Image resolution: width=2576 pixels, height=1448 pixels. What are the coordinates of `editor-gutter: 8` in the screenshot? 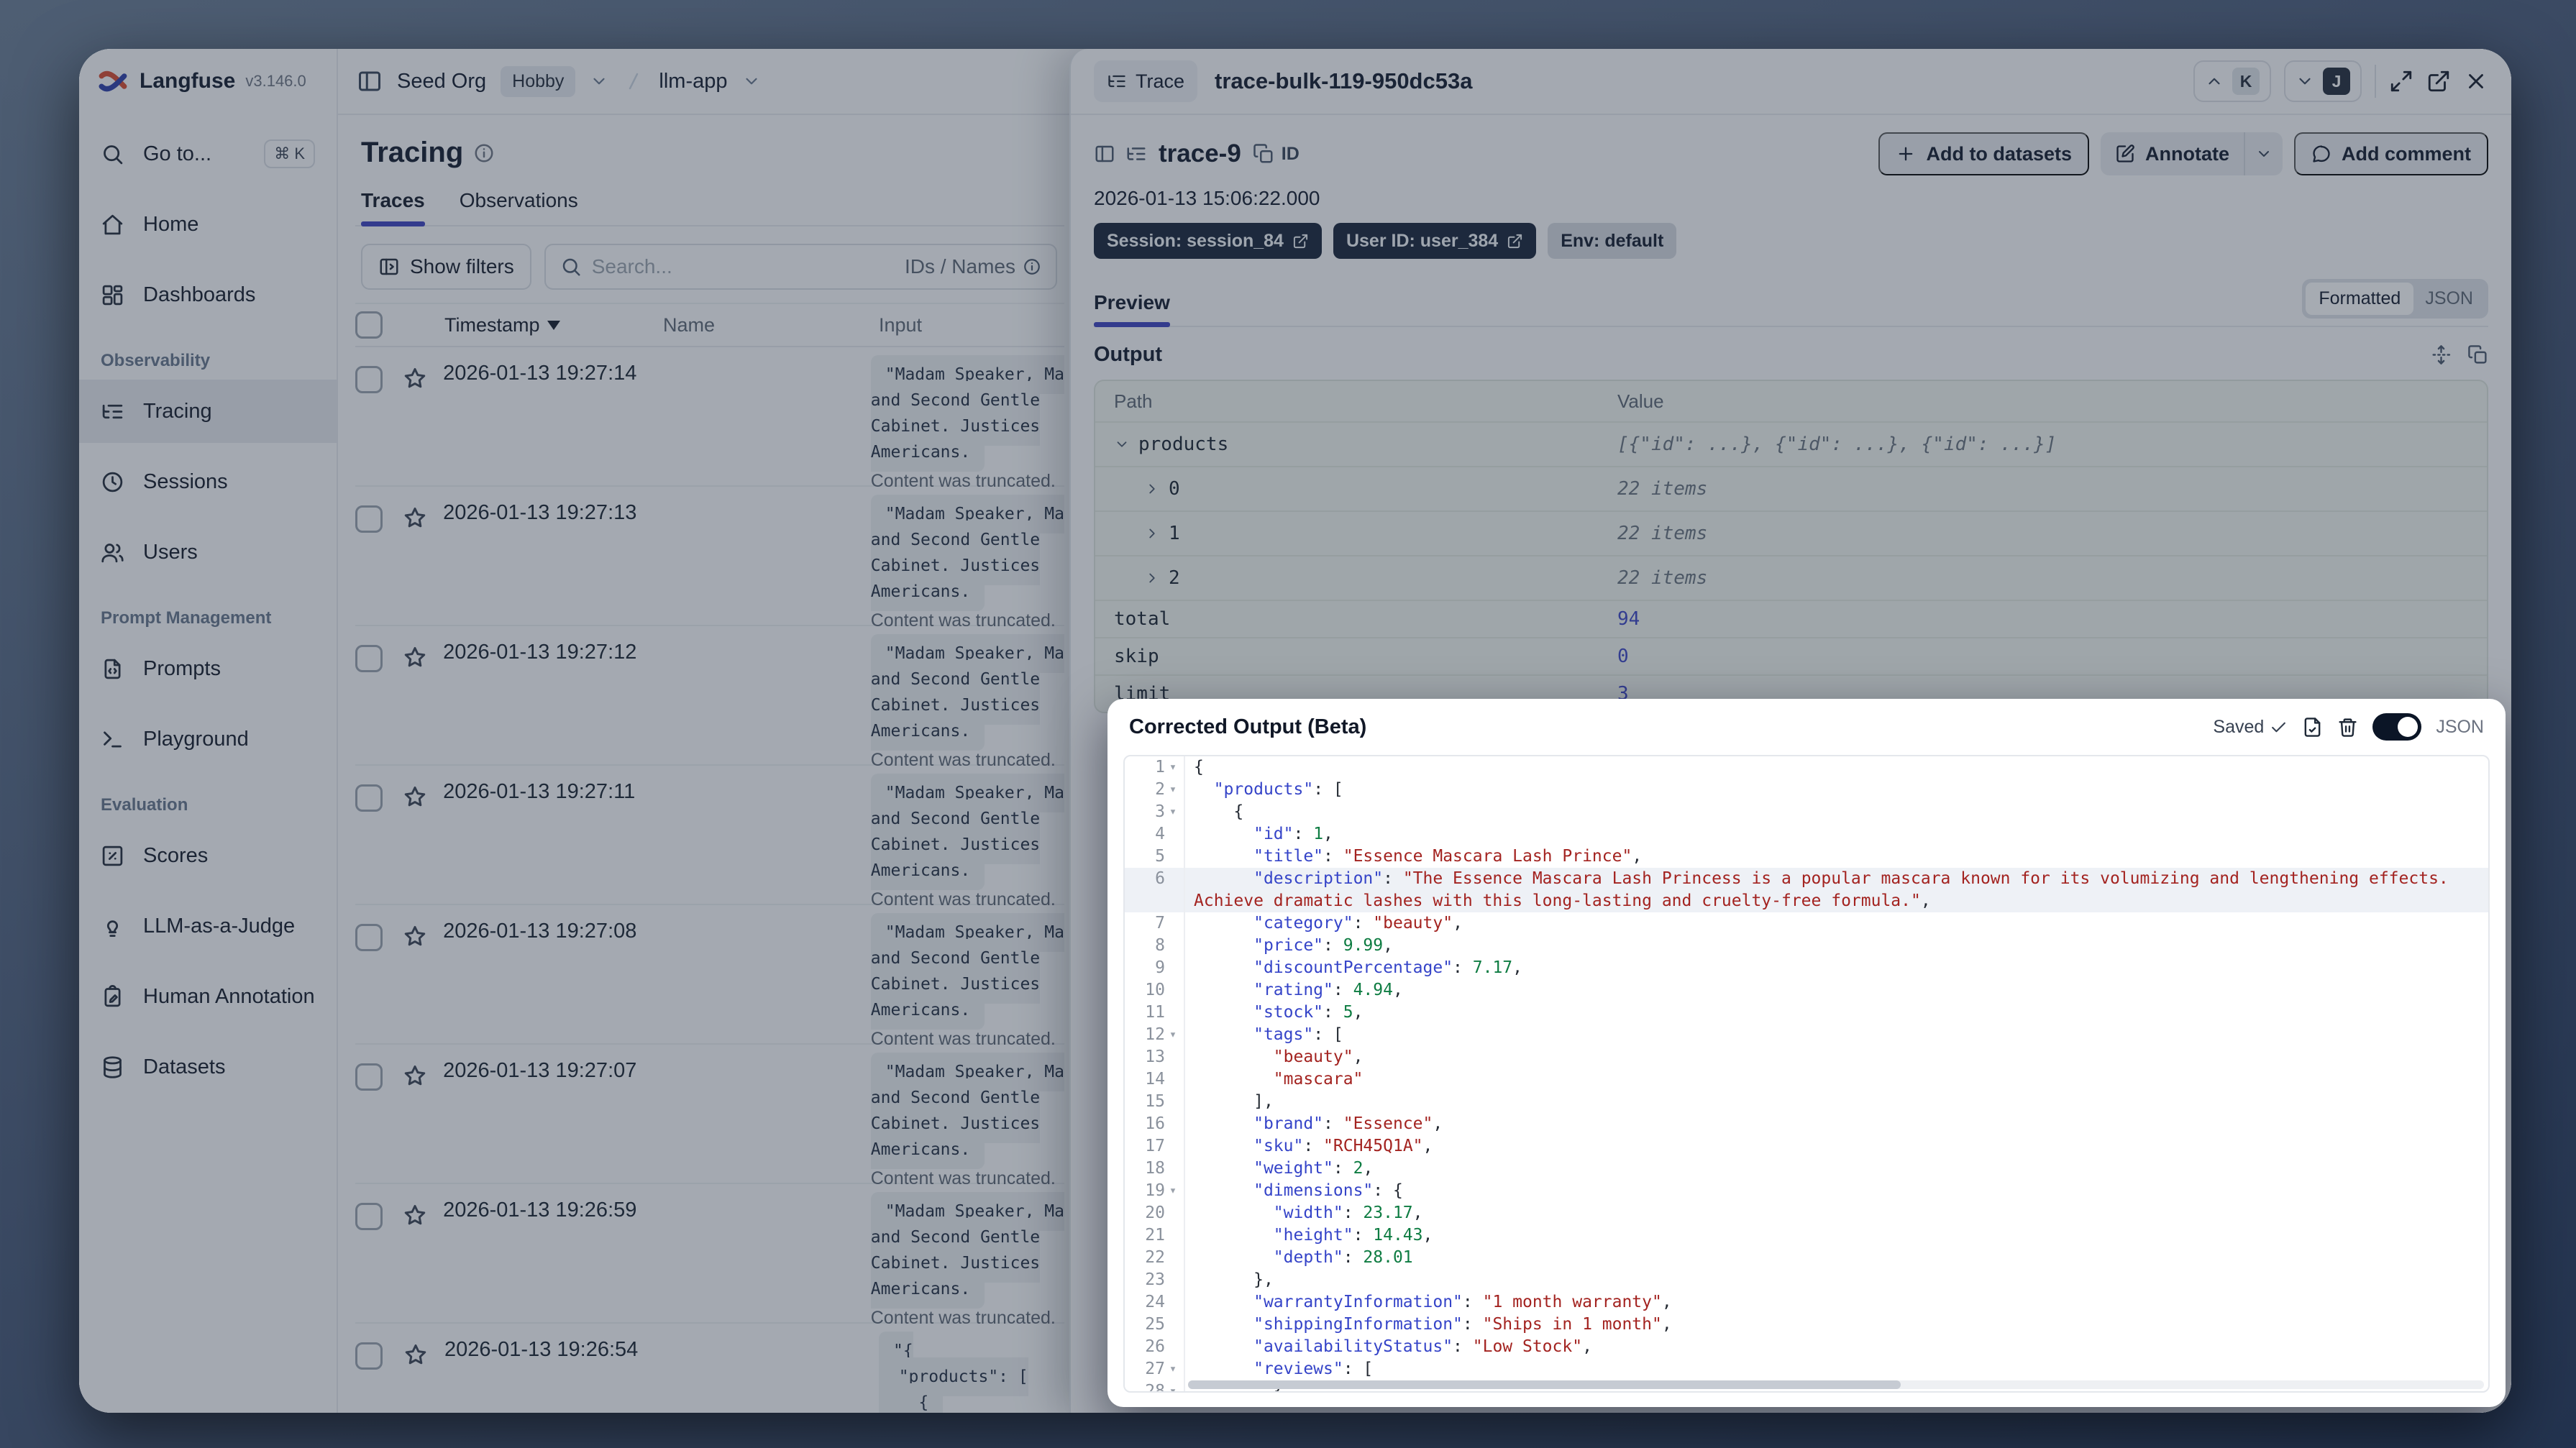 It's located at (1155, 946).